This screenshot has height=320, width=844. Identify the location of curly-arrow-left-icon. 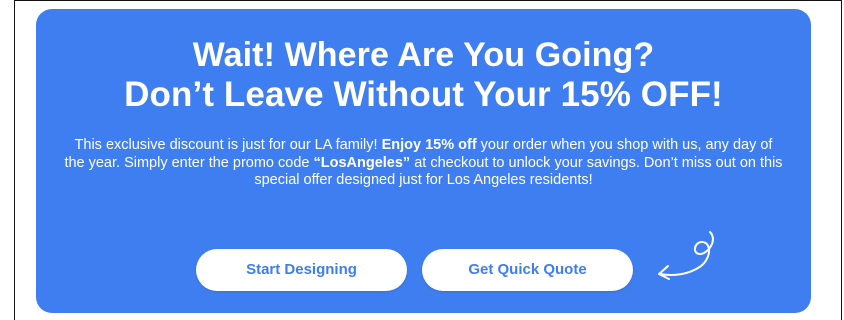
(686, 255).